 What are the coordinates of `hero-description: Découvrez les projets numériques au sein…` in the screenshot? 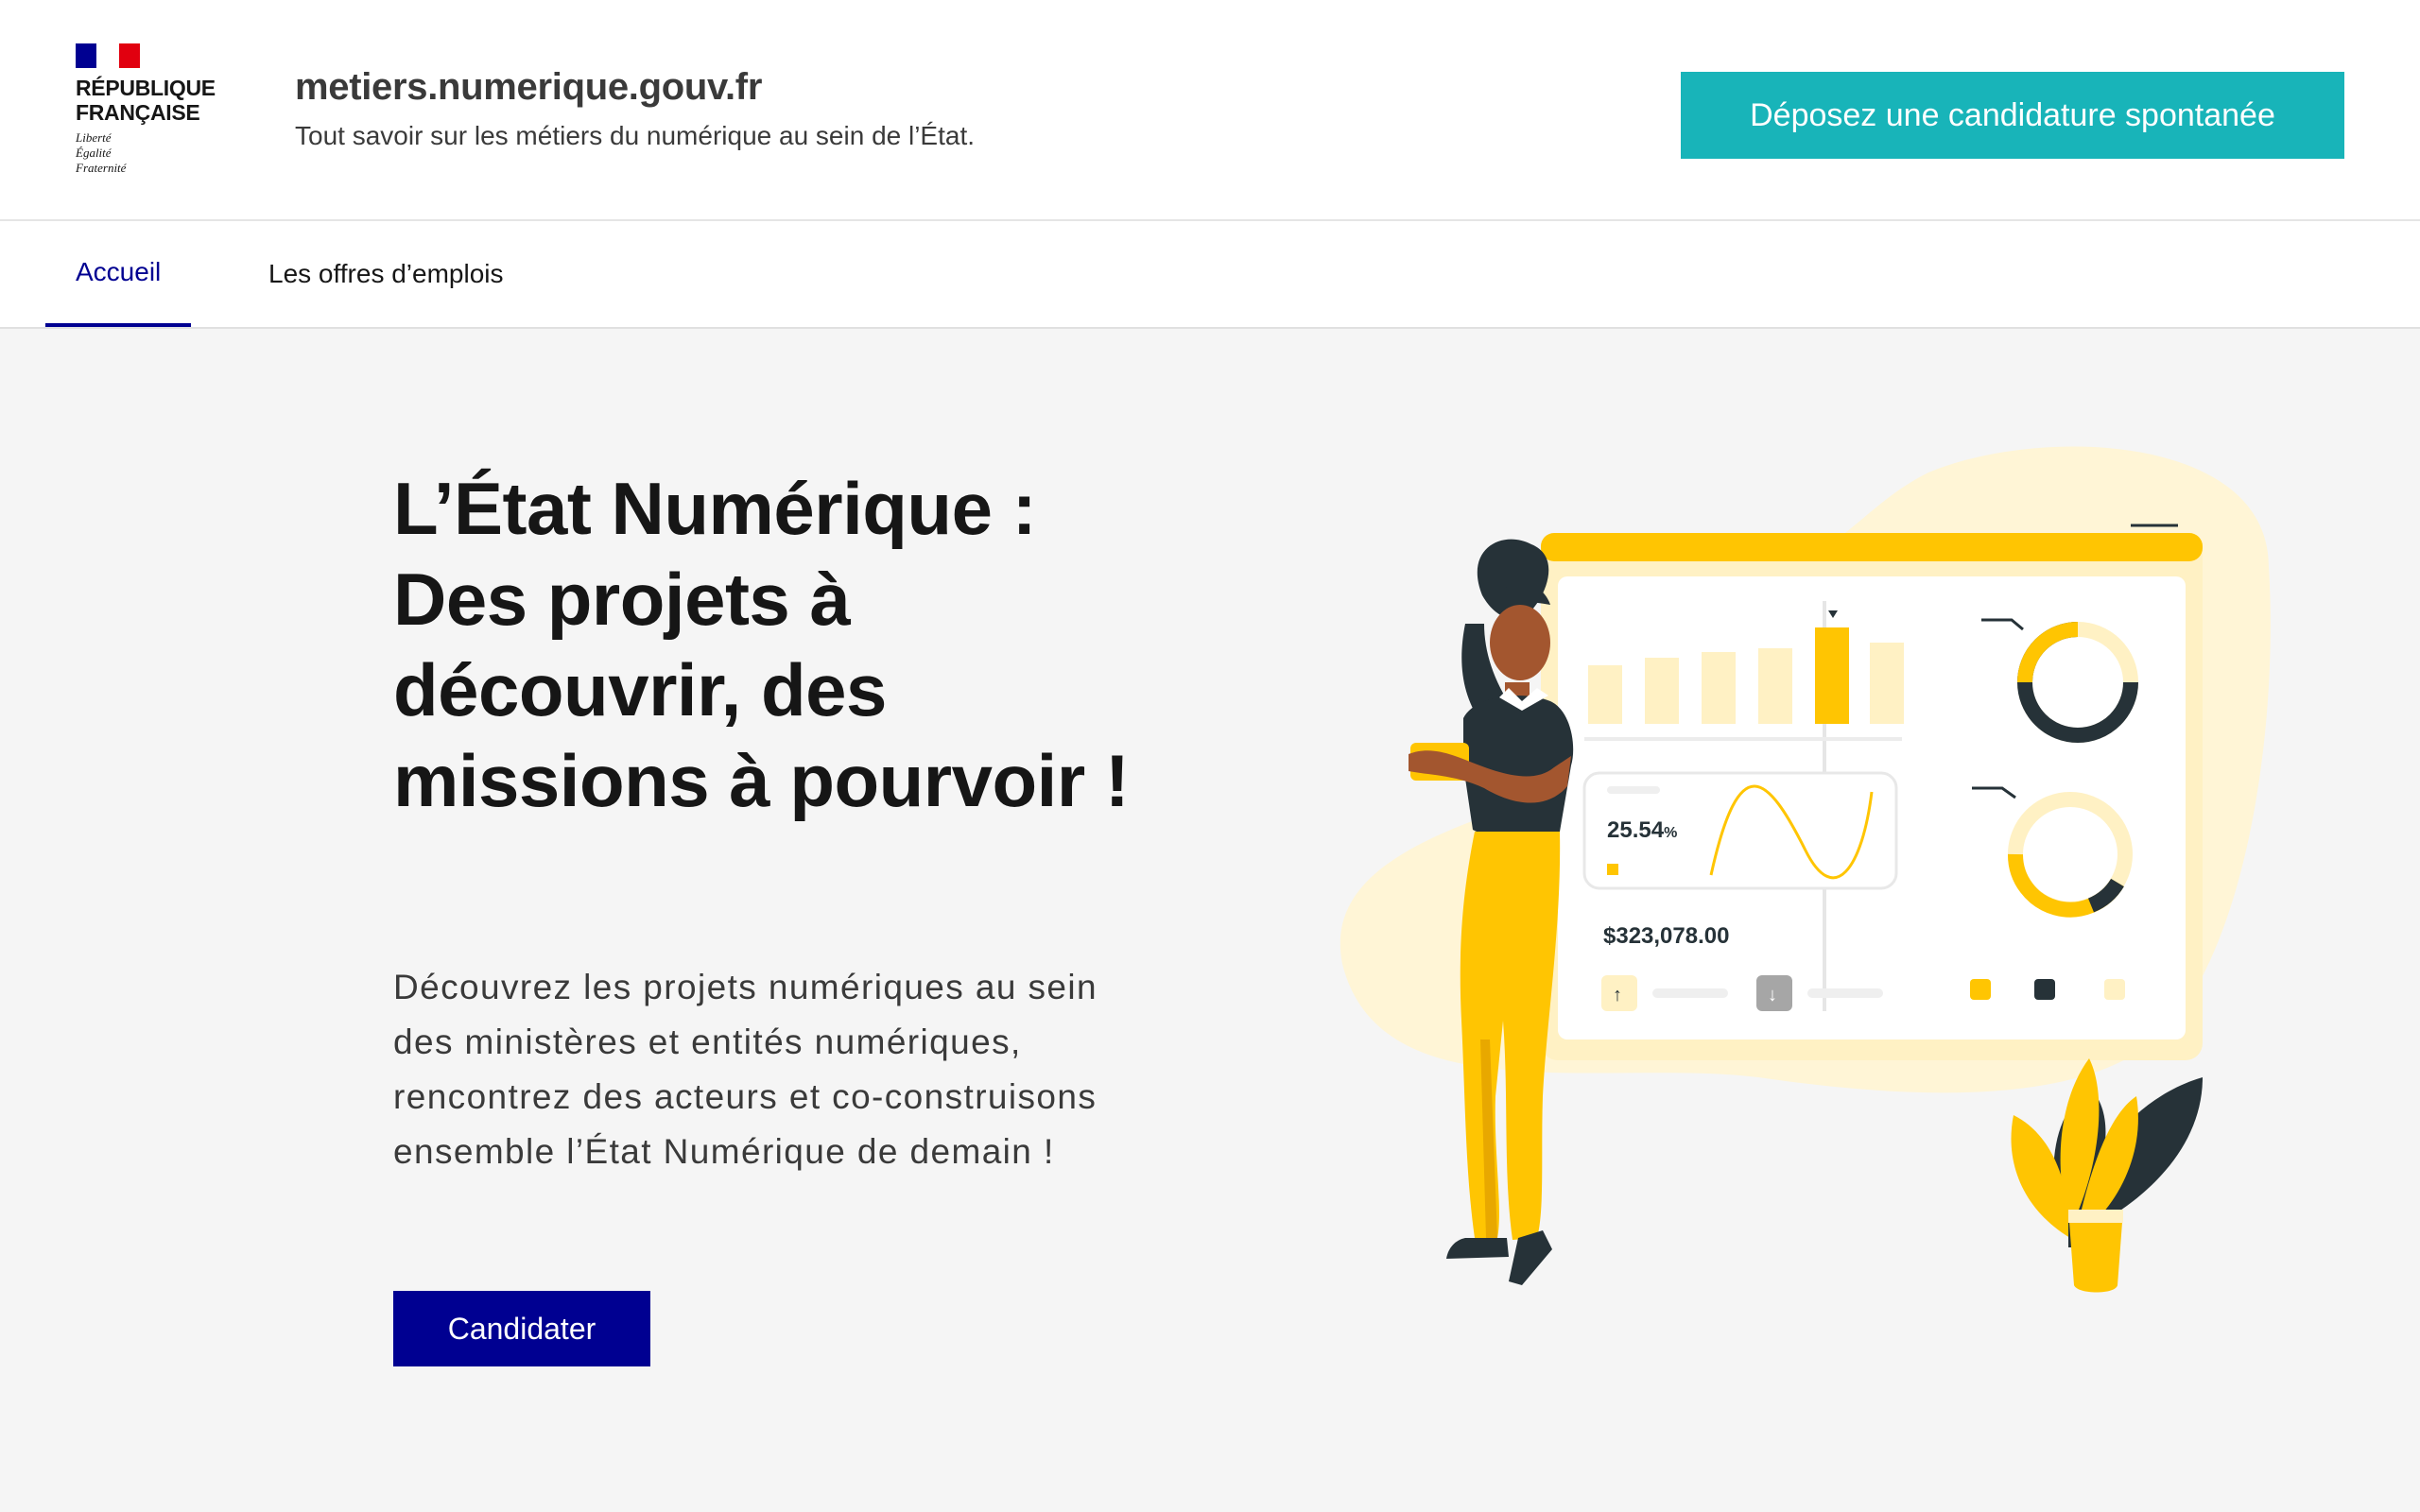 It's located at (745, 1069).